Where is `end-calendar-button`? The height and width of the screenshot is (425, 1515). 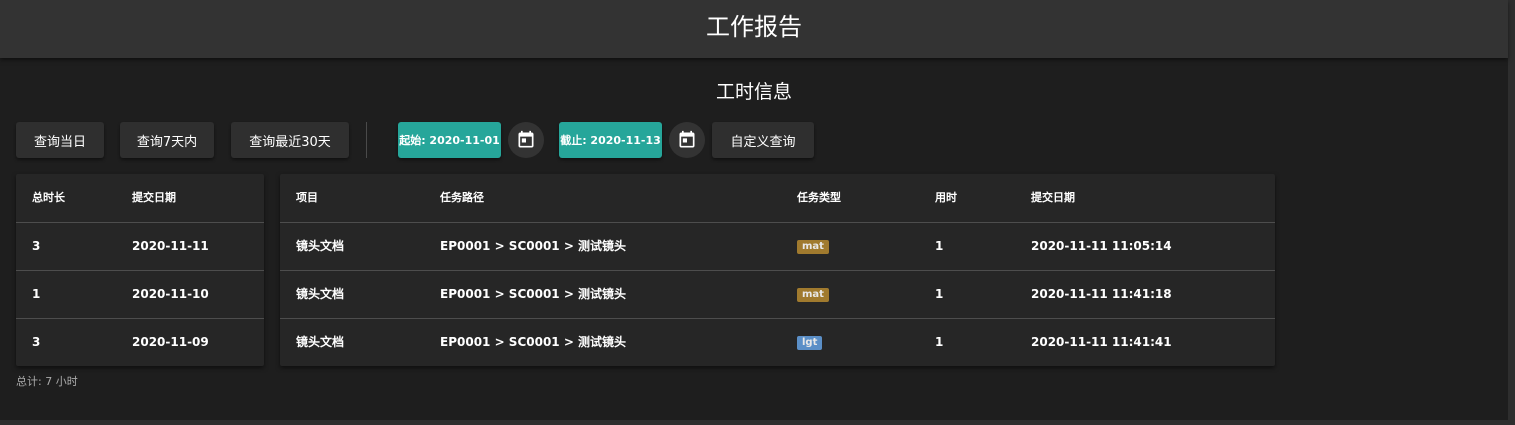 end-calendar-button is located at coordinates (687, 140).